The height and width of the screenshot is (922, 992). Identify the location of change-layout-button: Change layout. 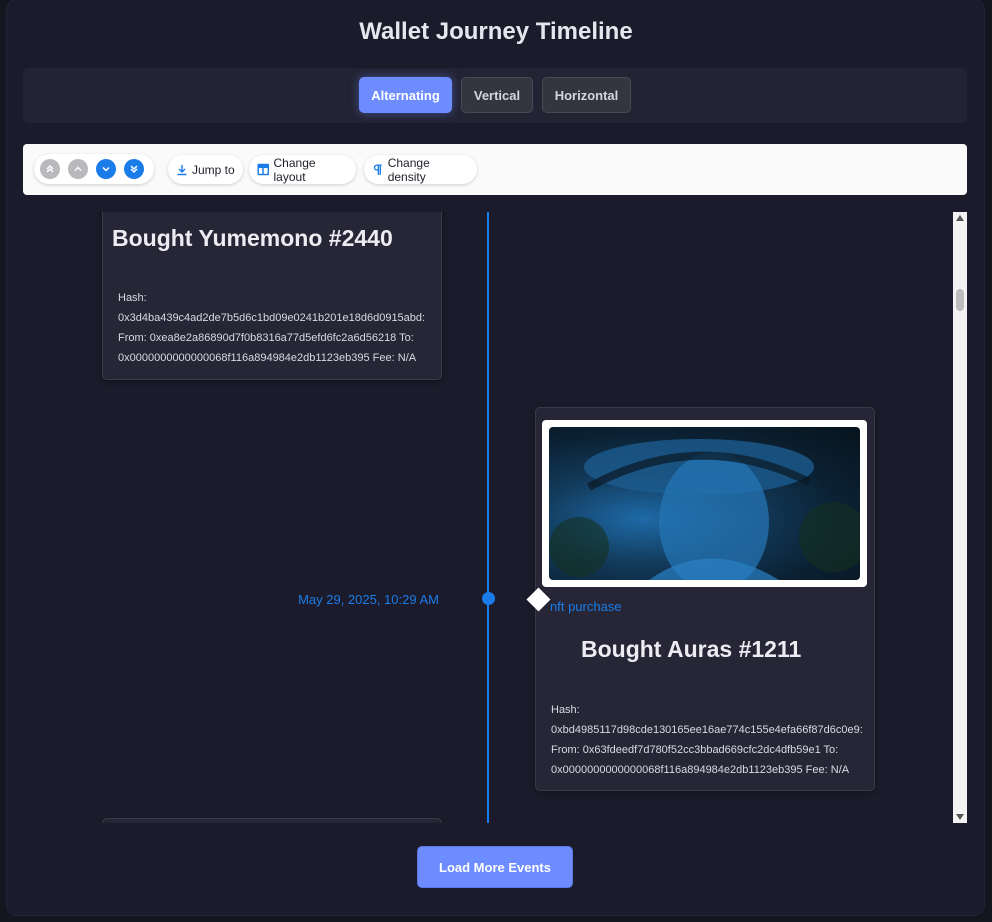
(302, 169).